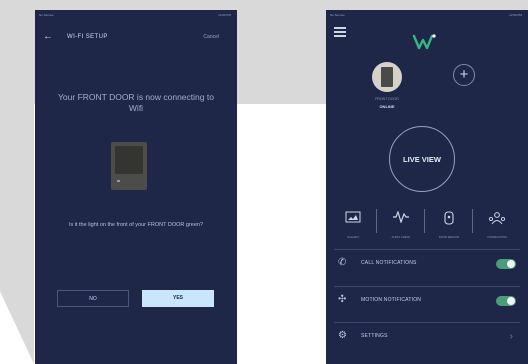 The width and height of the screenshot is (528, 364). What do you see at coordinates (342, 262) in the screenshot?
I see `phone-icon: ✆` at bounding box center [342, 262].